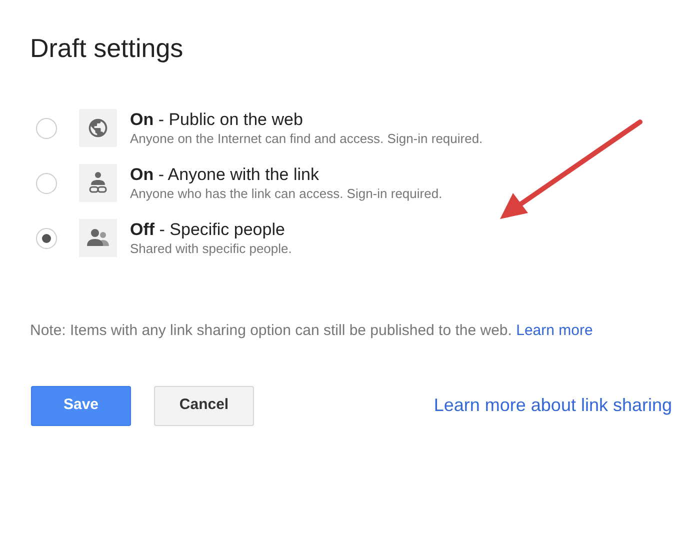 Image resolution: width=700 pixels, height=550 pixels. What do you see at coordinates (98, 183) in the screenshot?
I see `person-link-icon` at bounding box center [98, 183].